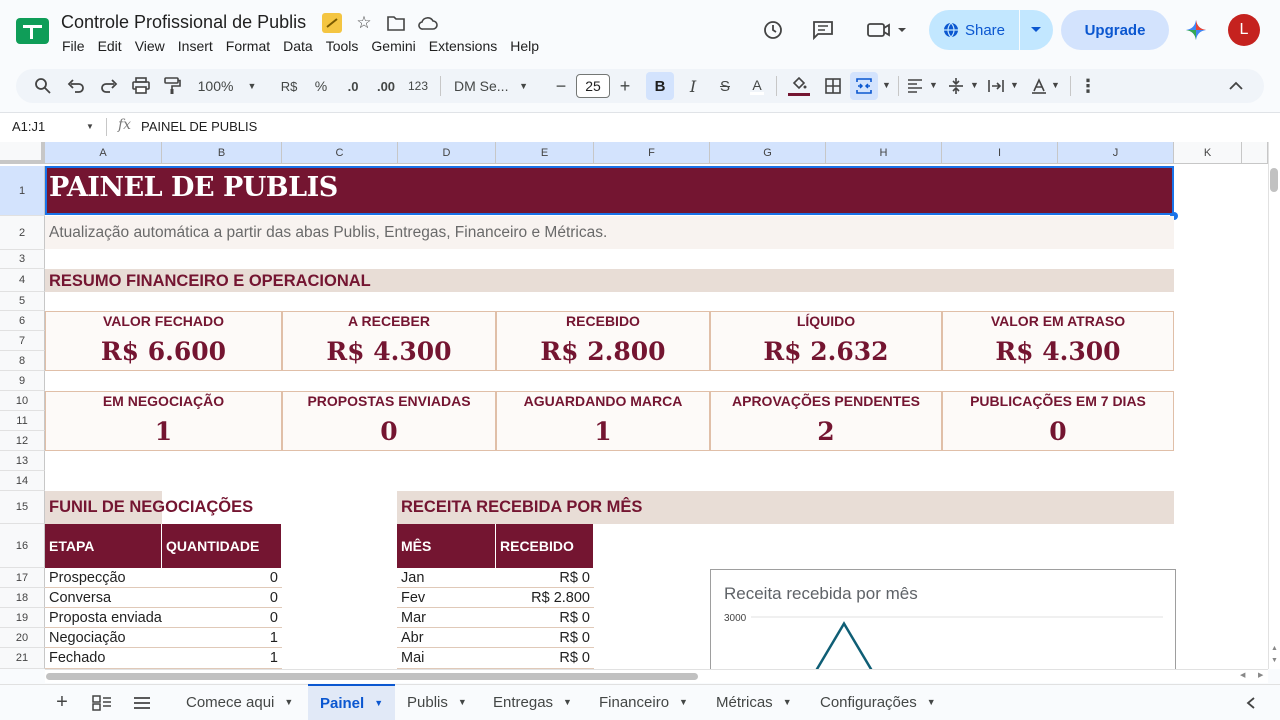 This screenshot has width=1280, height=720. Describe the element at coordinates (447, 153) in the screenshot. I see `column-header-d: D` at that location.